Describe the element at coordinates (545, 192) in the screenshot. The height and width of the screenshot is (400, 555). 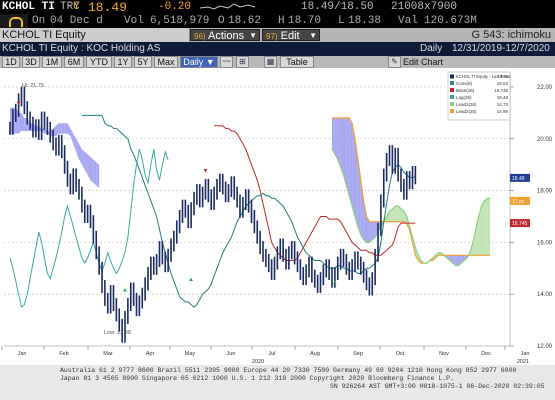
I see `y-tick-label: 18.00` at that location.